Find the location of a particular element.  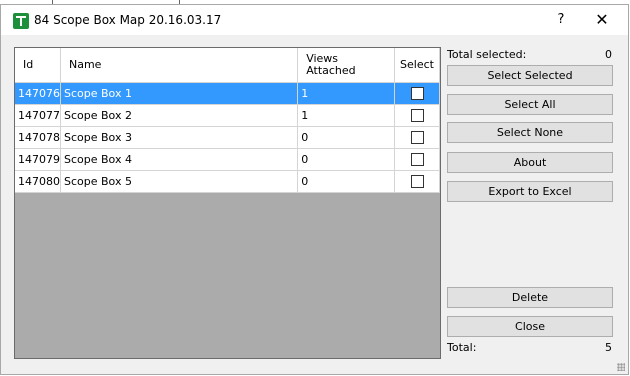

column-header-views-attached: Views Attached is located at coordinates (346, 65).